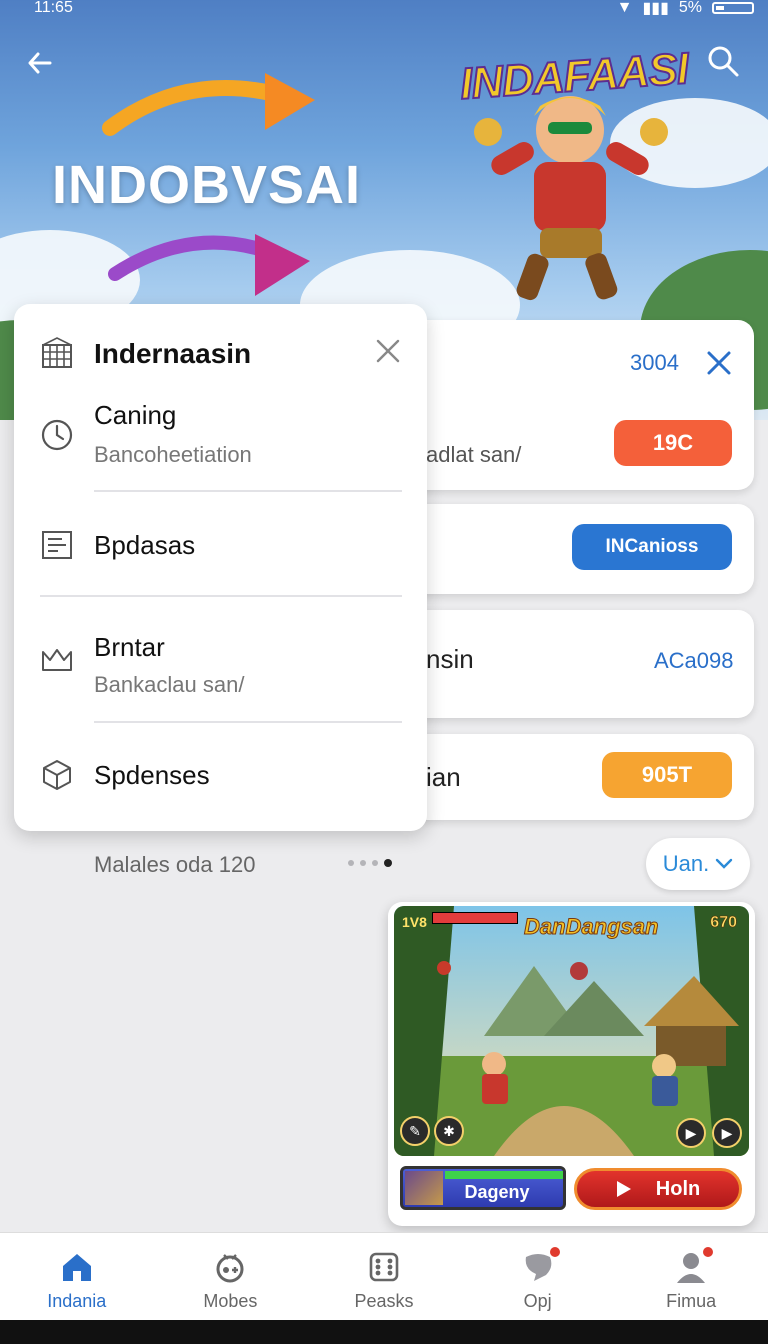  I want to click on health-bar, so click(475, 918).